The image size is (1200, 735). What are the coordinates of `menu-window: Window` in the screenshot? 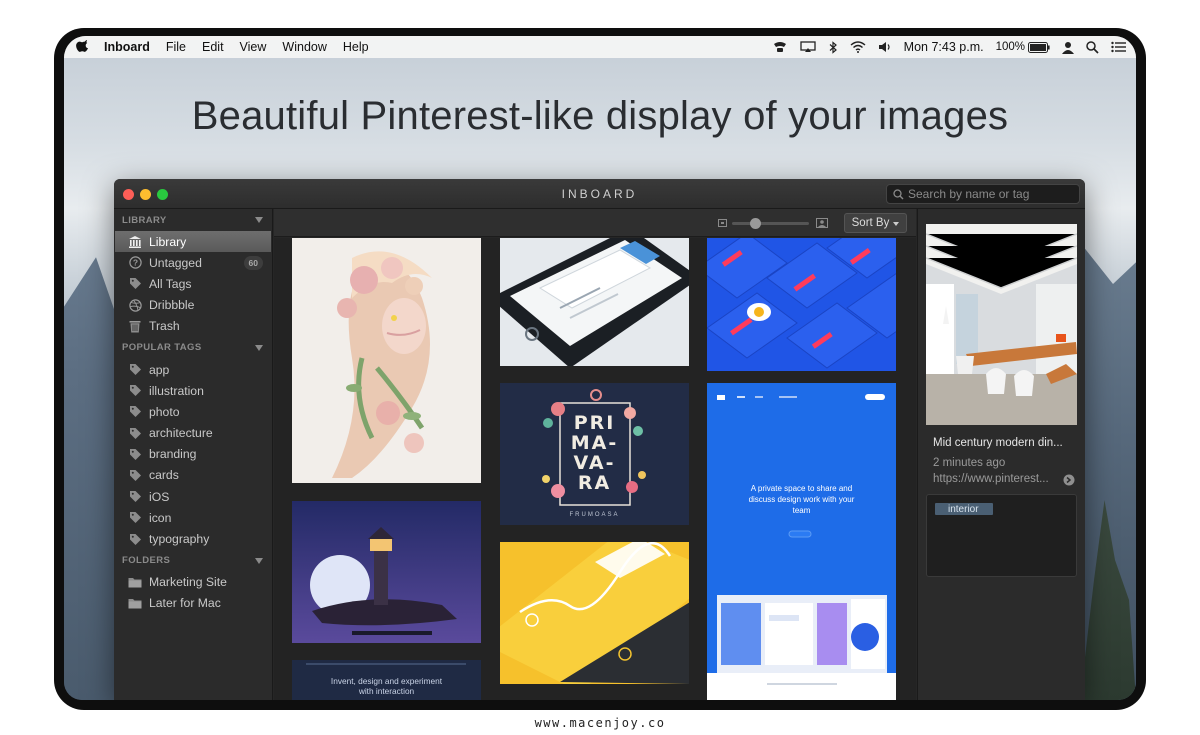 It's located at (304, 47).